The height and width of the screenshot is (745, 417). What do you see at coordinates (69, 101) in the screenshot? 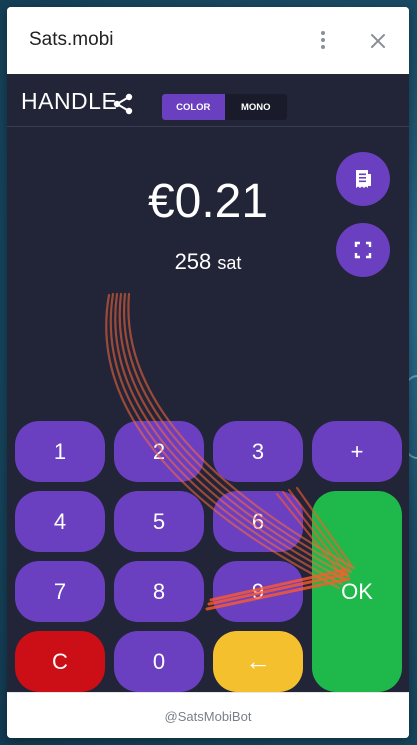
I see `handle-label: HANDLE` at bounding box center [69, 101].